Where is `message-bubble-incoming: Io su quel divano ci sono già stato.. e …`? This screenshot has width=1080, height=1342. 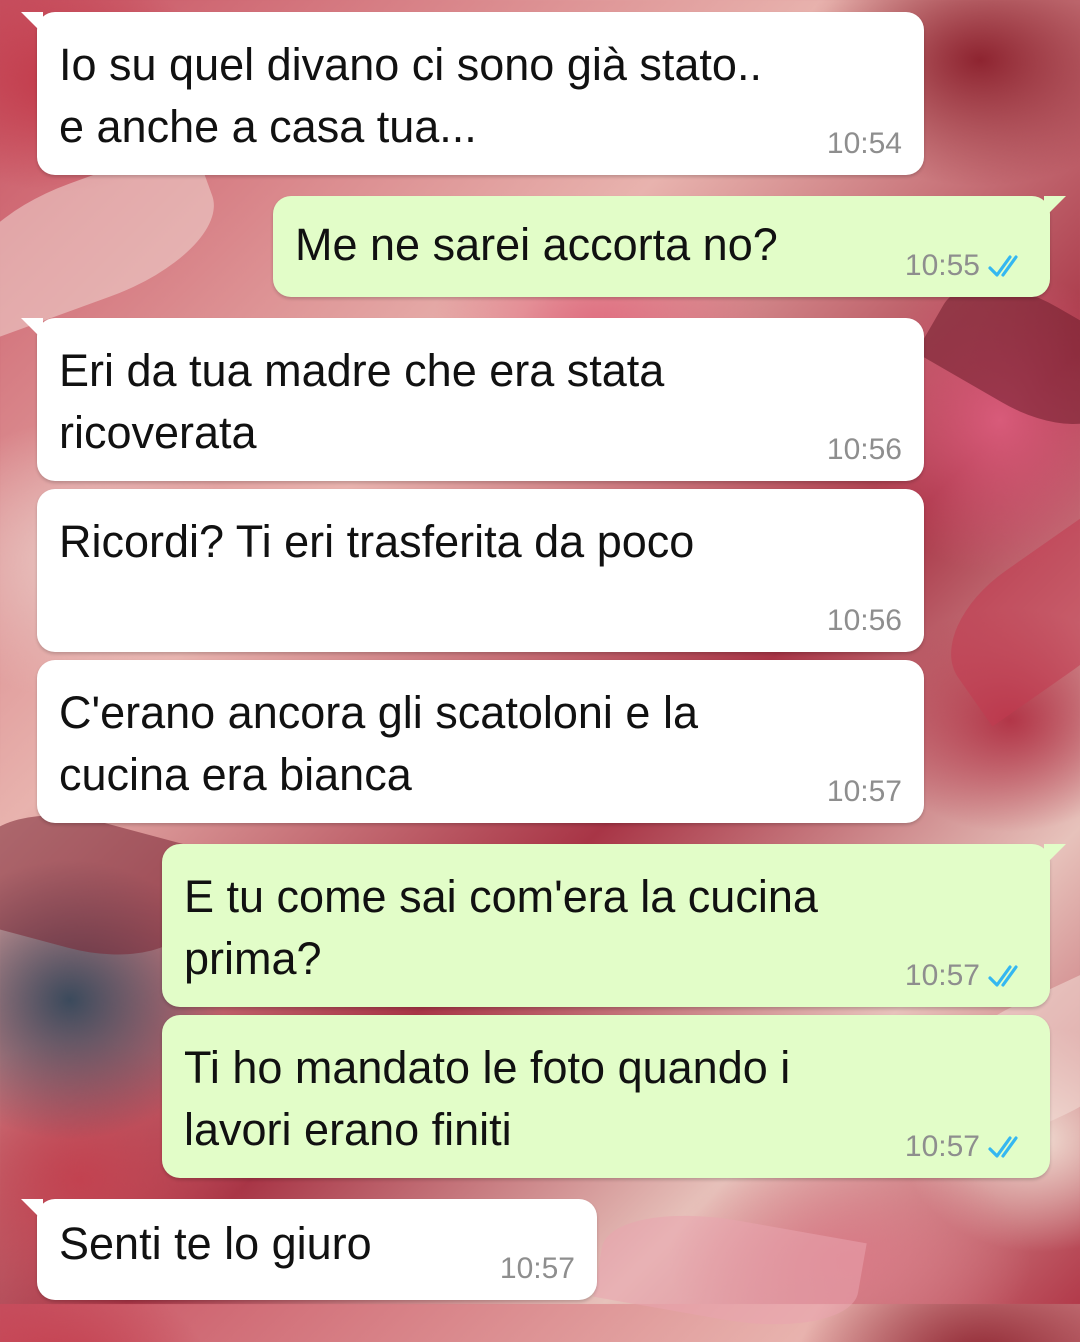
message-bubble-incoming: Io su quel divano ci sono già stato.. e … is located at coordinates (472, 93).